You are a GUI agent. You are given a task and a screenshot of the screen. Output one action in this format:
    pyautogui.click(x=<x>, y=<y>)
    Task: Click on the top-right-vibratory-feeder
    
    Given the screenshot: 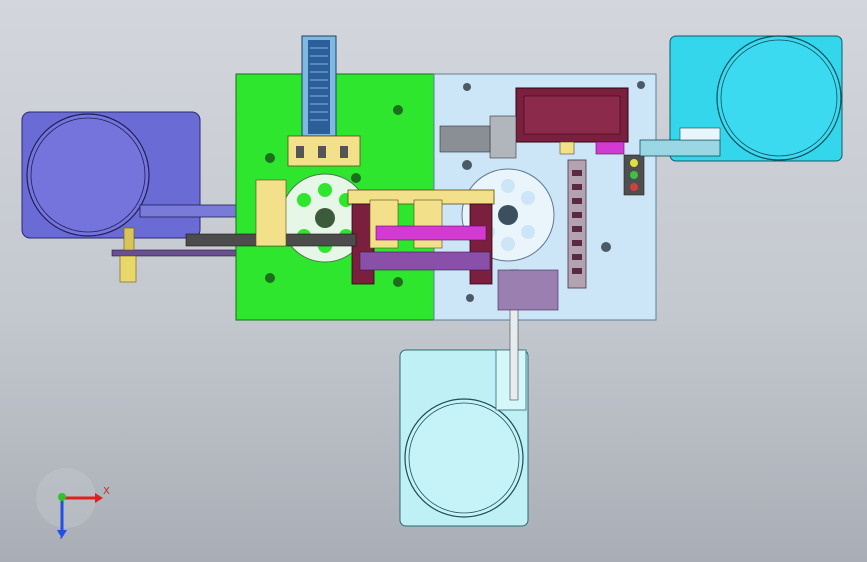 What is the action you would take?
    pyautogui.click(x=741, y=98)
    